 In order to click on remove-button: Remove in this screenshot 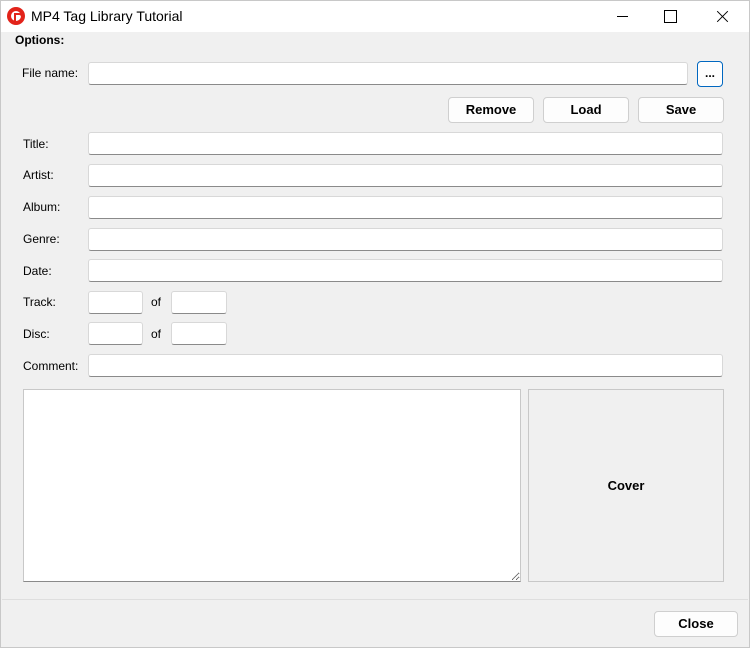, I will do `click(491, 110)`.